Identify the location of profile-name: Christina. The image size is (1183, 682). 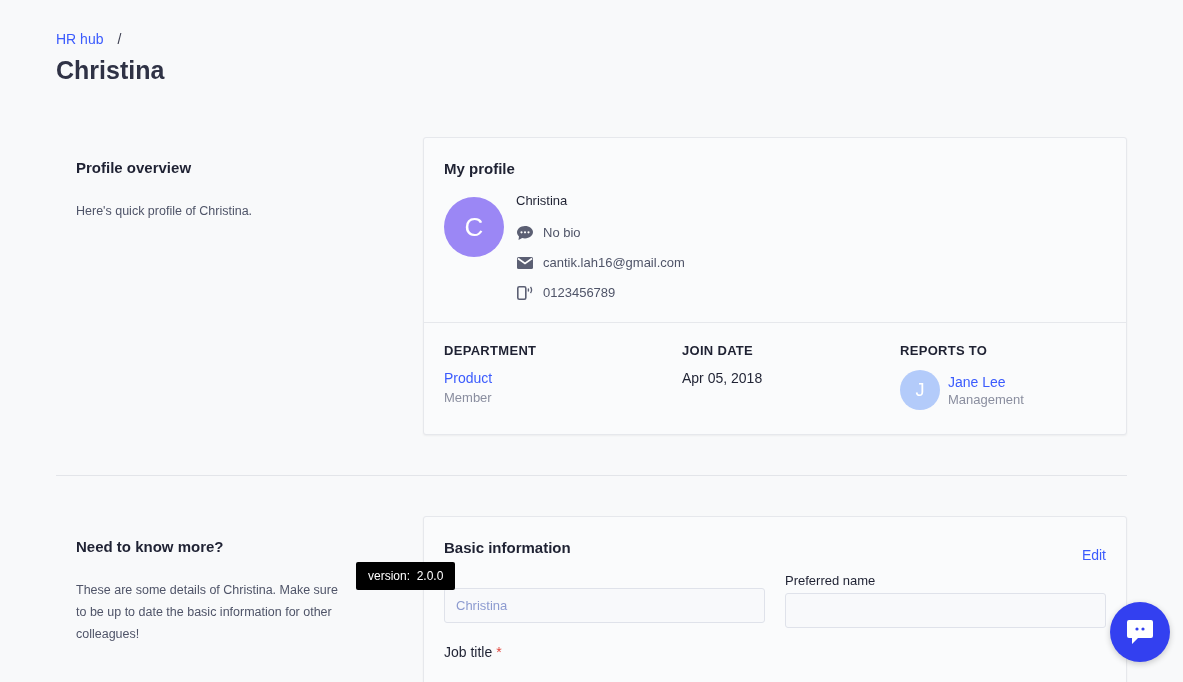
(542, 201).